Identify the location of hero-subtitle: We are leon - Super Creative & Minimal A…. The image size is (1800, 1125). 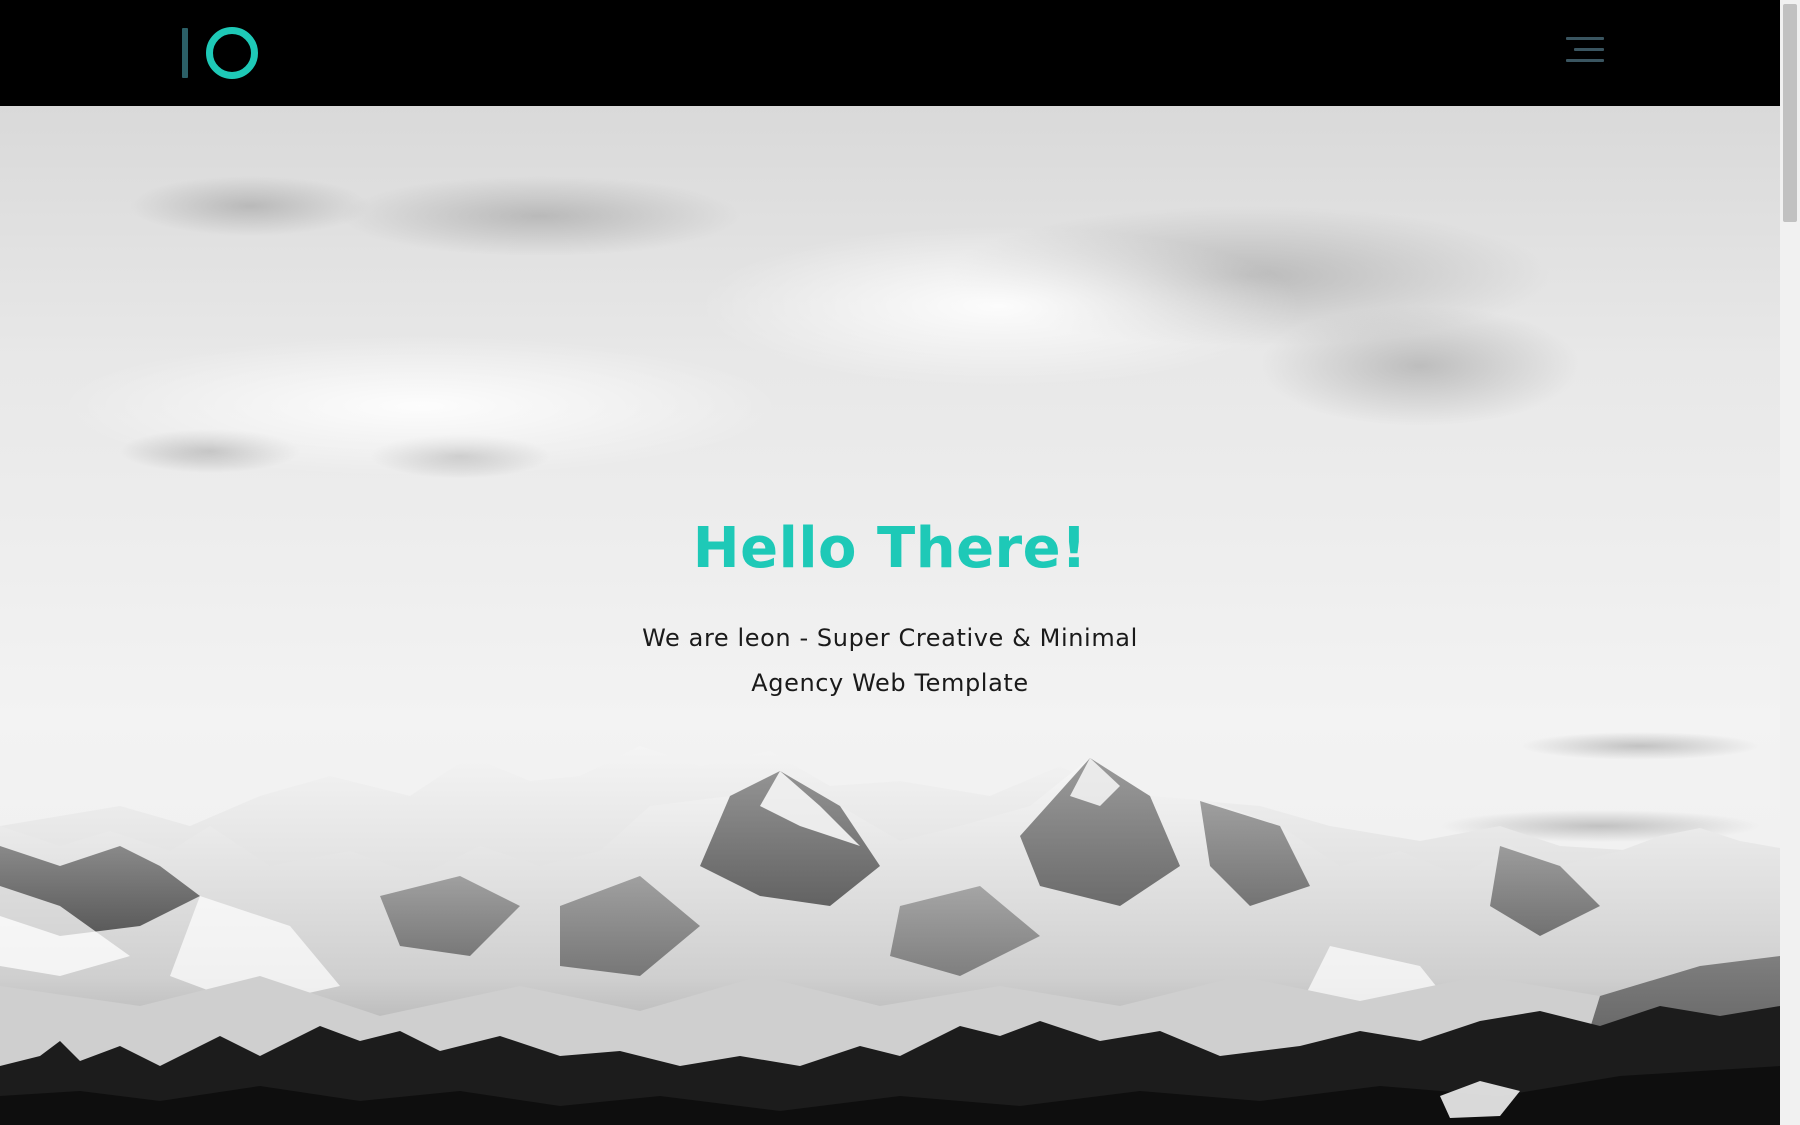
(890, 661).